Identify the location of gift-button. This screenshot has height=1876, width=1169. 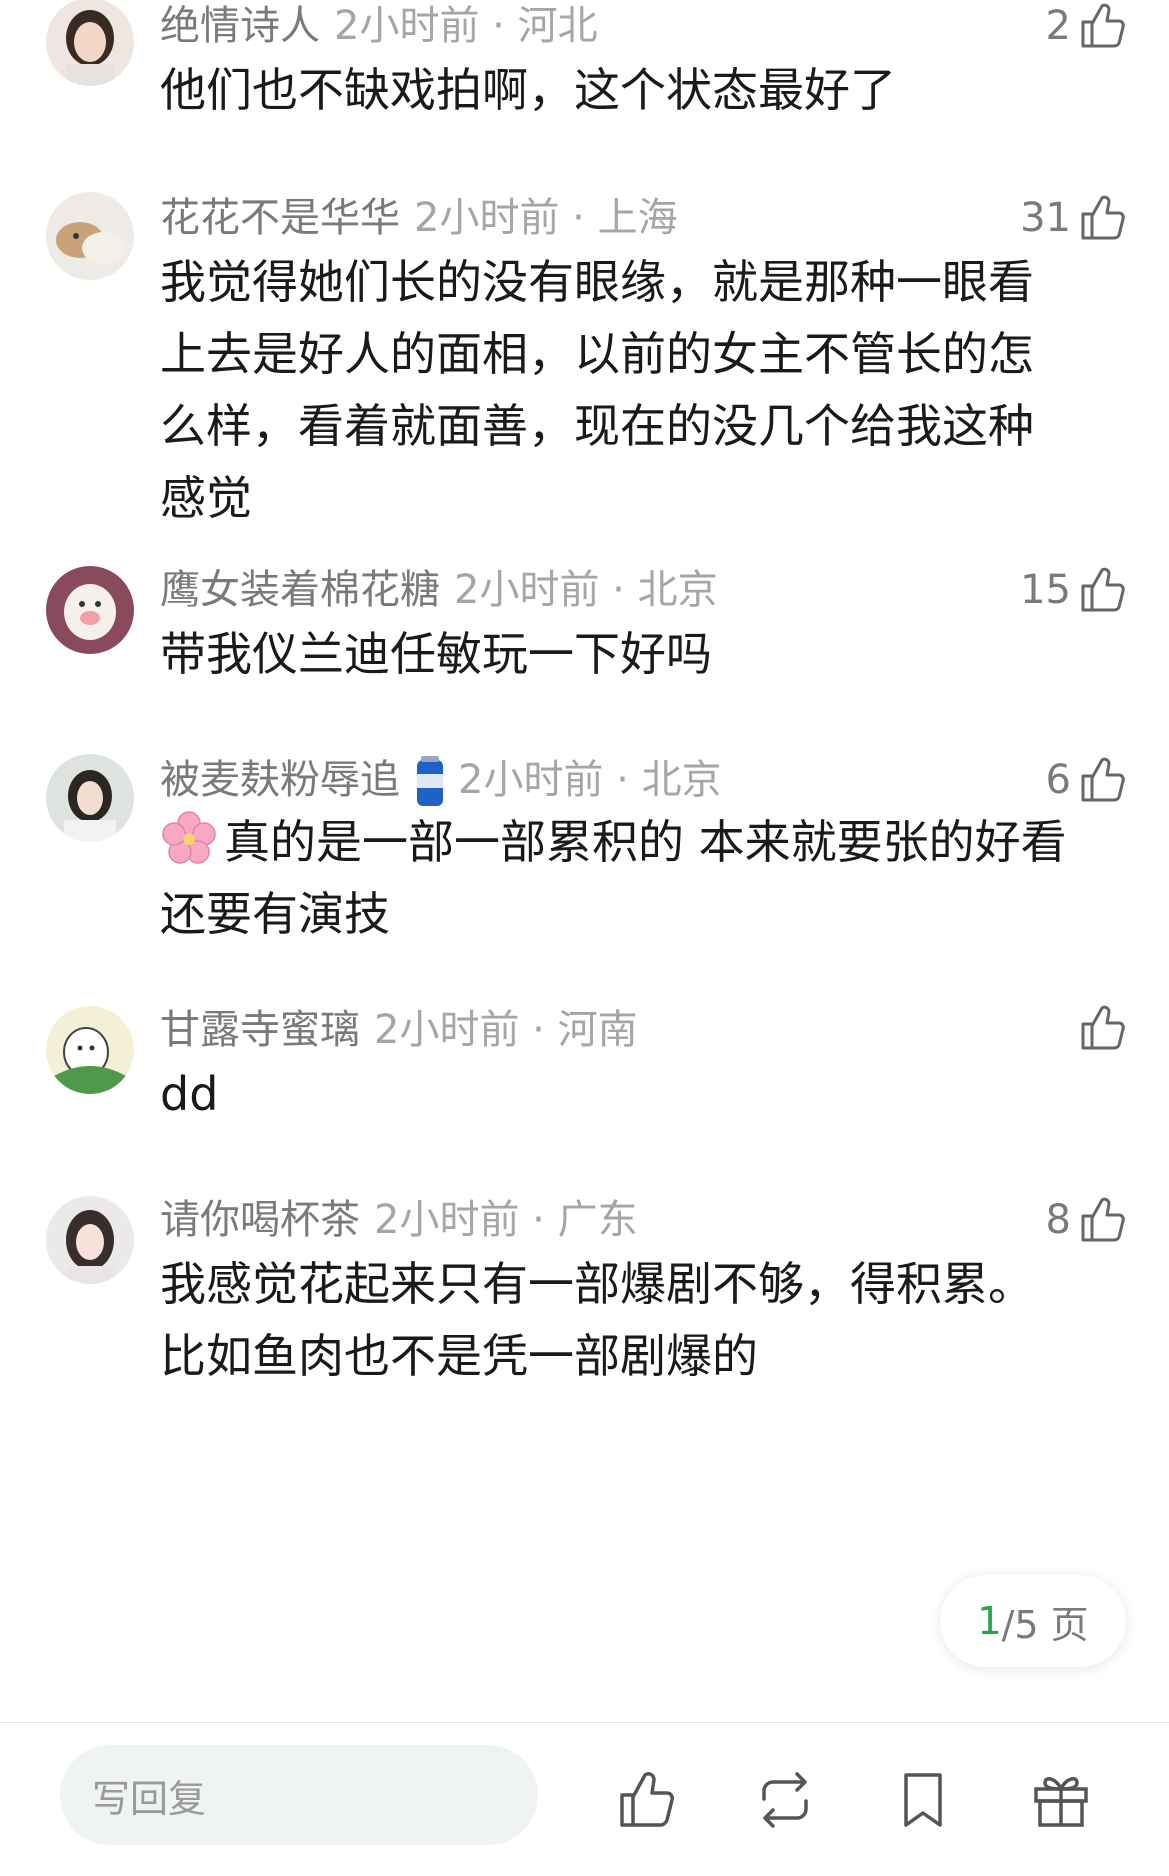
(1061, 1800).